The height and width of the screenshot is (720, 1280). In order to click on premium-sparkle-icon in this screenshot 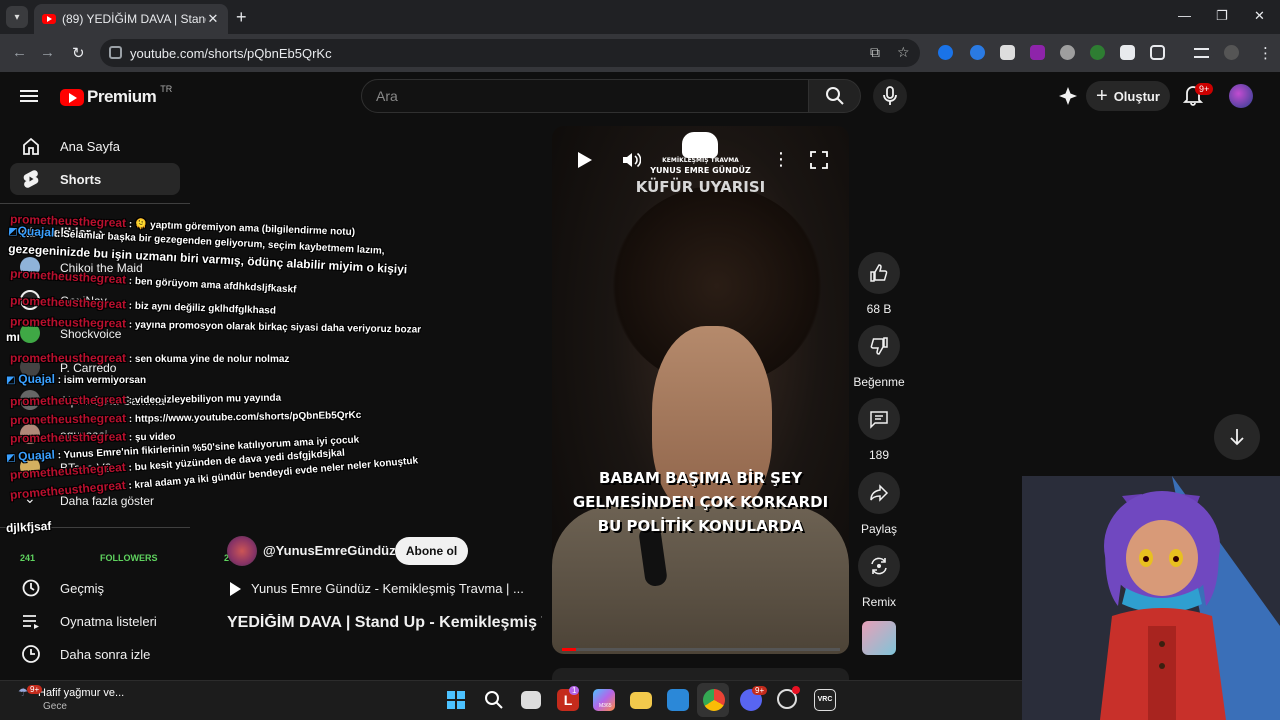, I will do `click(1068, 96)`.